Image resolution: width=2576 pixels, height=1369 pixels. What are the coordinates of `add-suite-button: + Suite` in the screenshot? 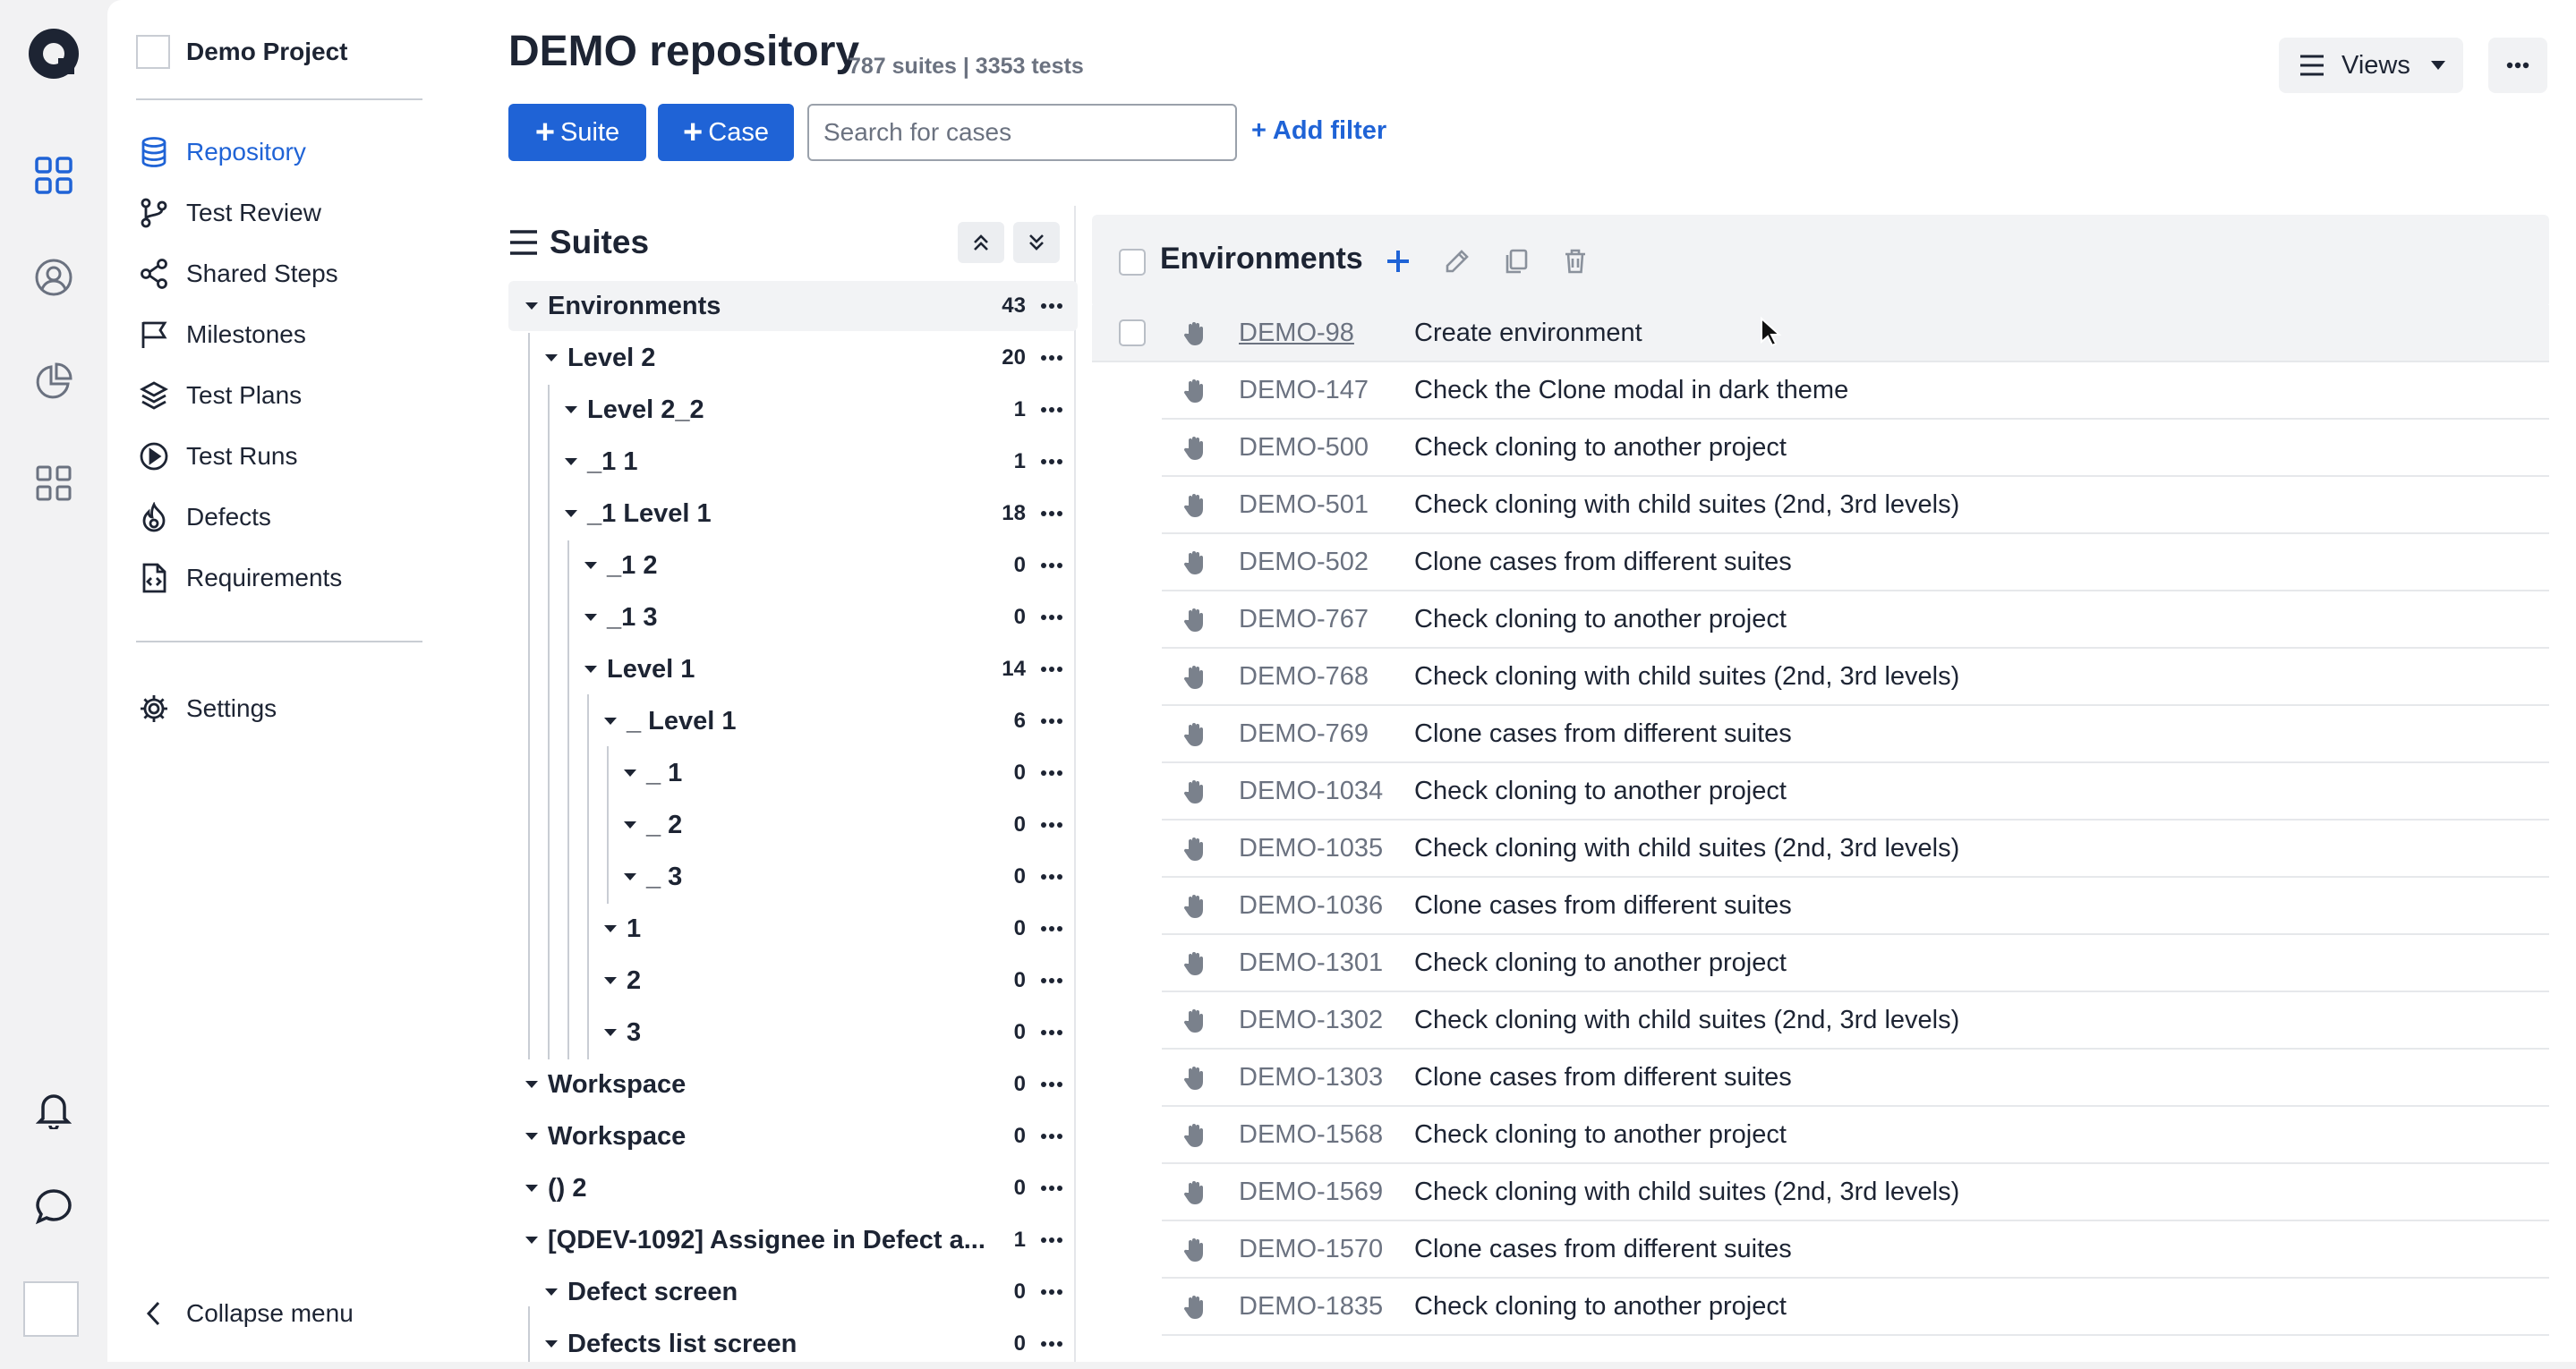 It's located at (577, 132).